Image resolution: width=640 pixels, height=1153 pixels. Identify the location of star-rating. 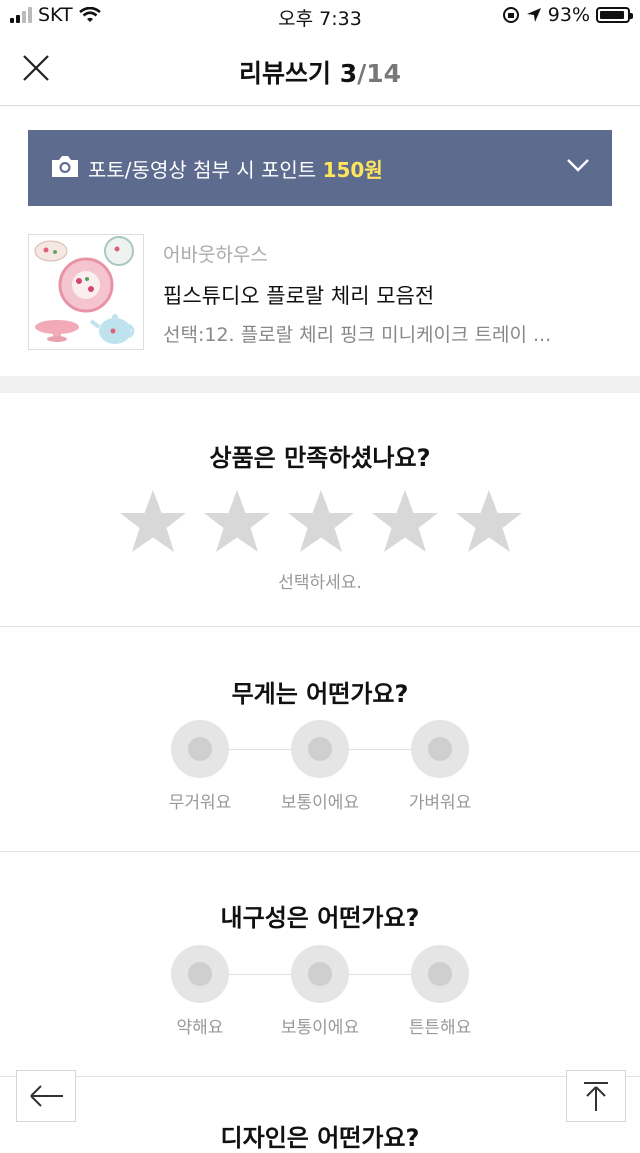
(321, 523).